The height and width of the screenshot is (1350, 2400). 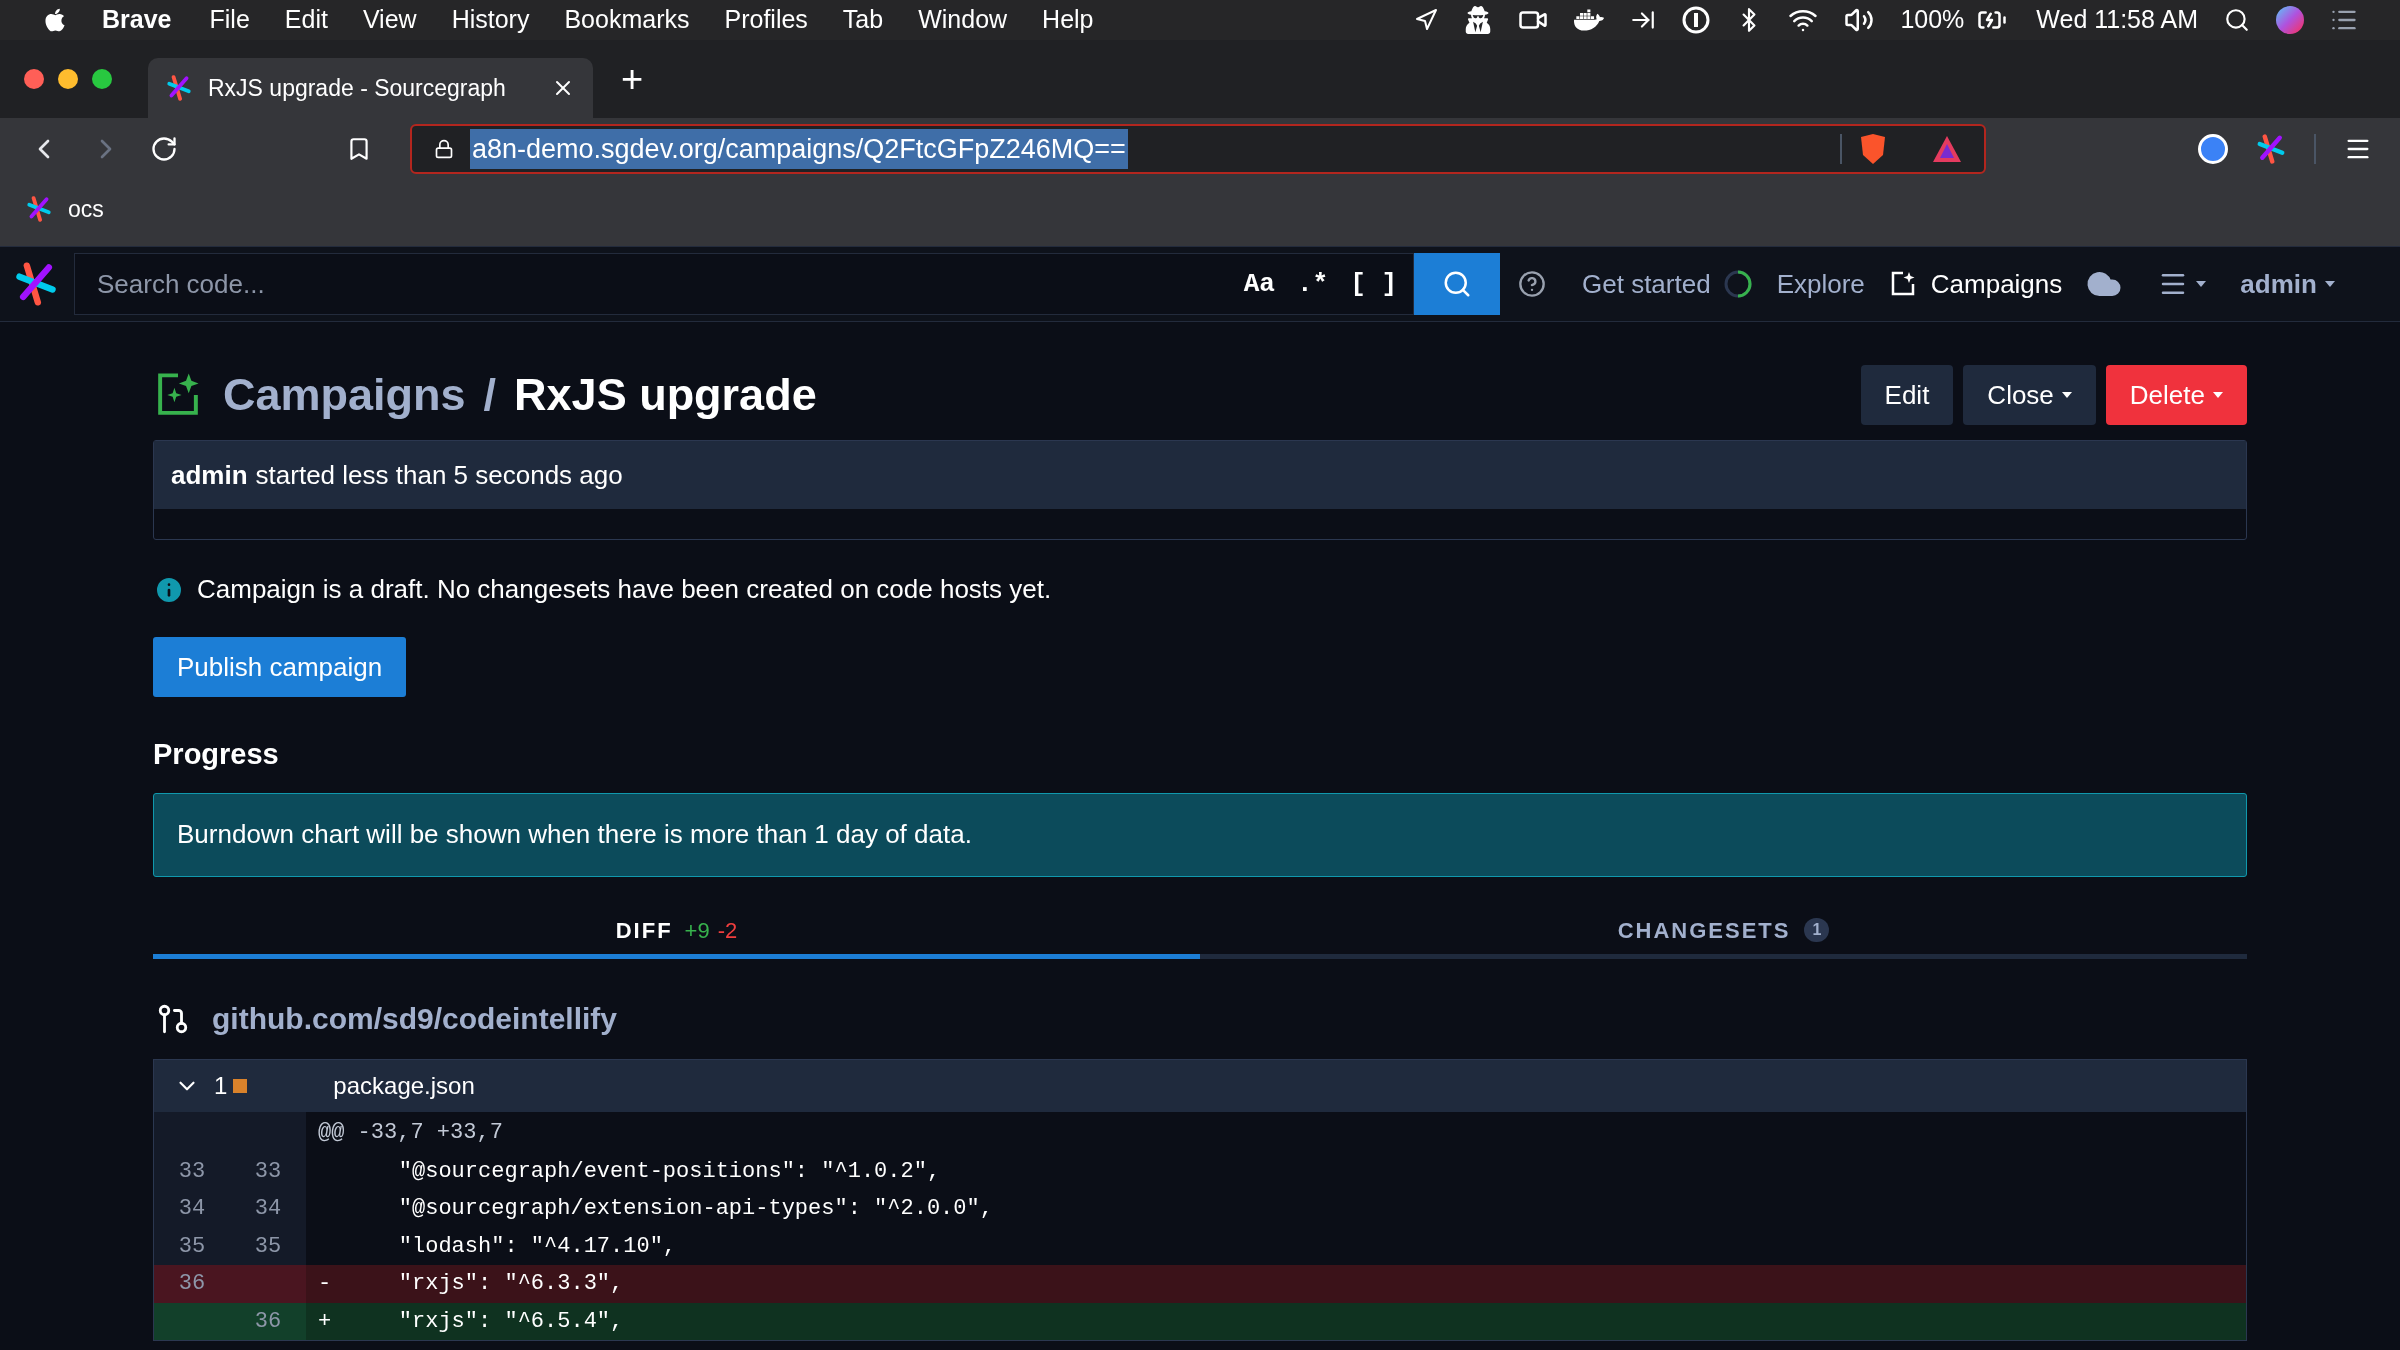 What do you see at coordinates (1737, 284) in the screenshot?
I see `progress-ring-icon` at bounding box center [1737, 284].